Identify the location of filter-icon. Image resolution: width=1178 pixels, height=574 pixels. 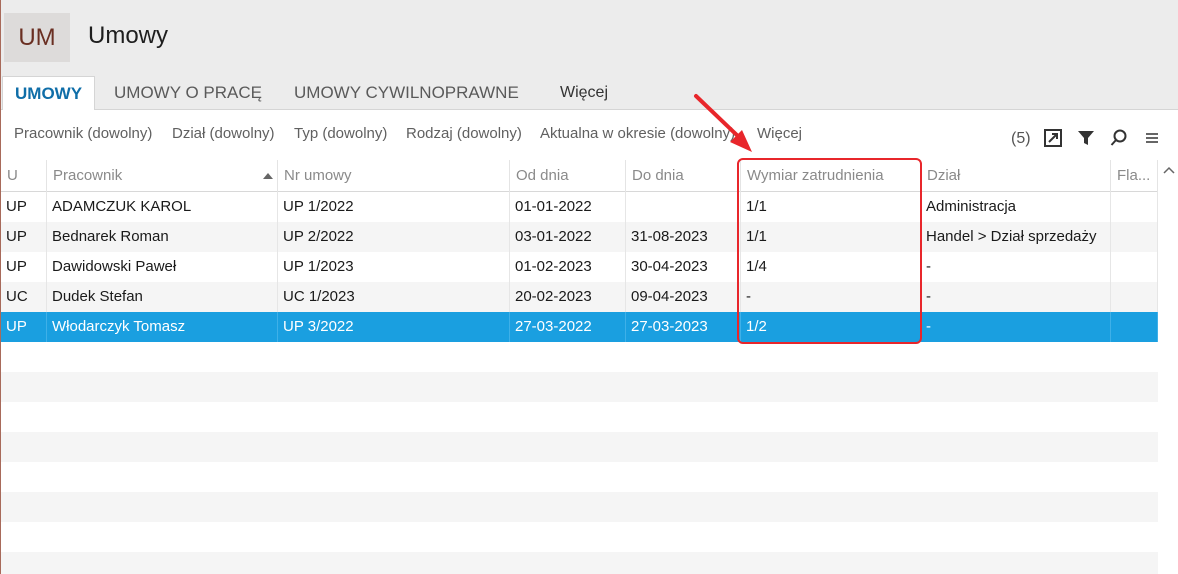
(1086, 138).